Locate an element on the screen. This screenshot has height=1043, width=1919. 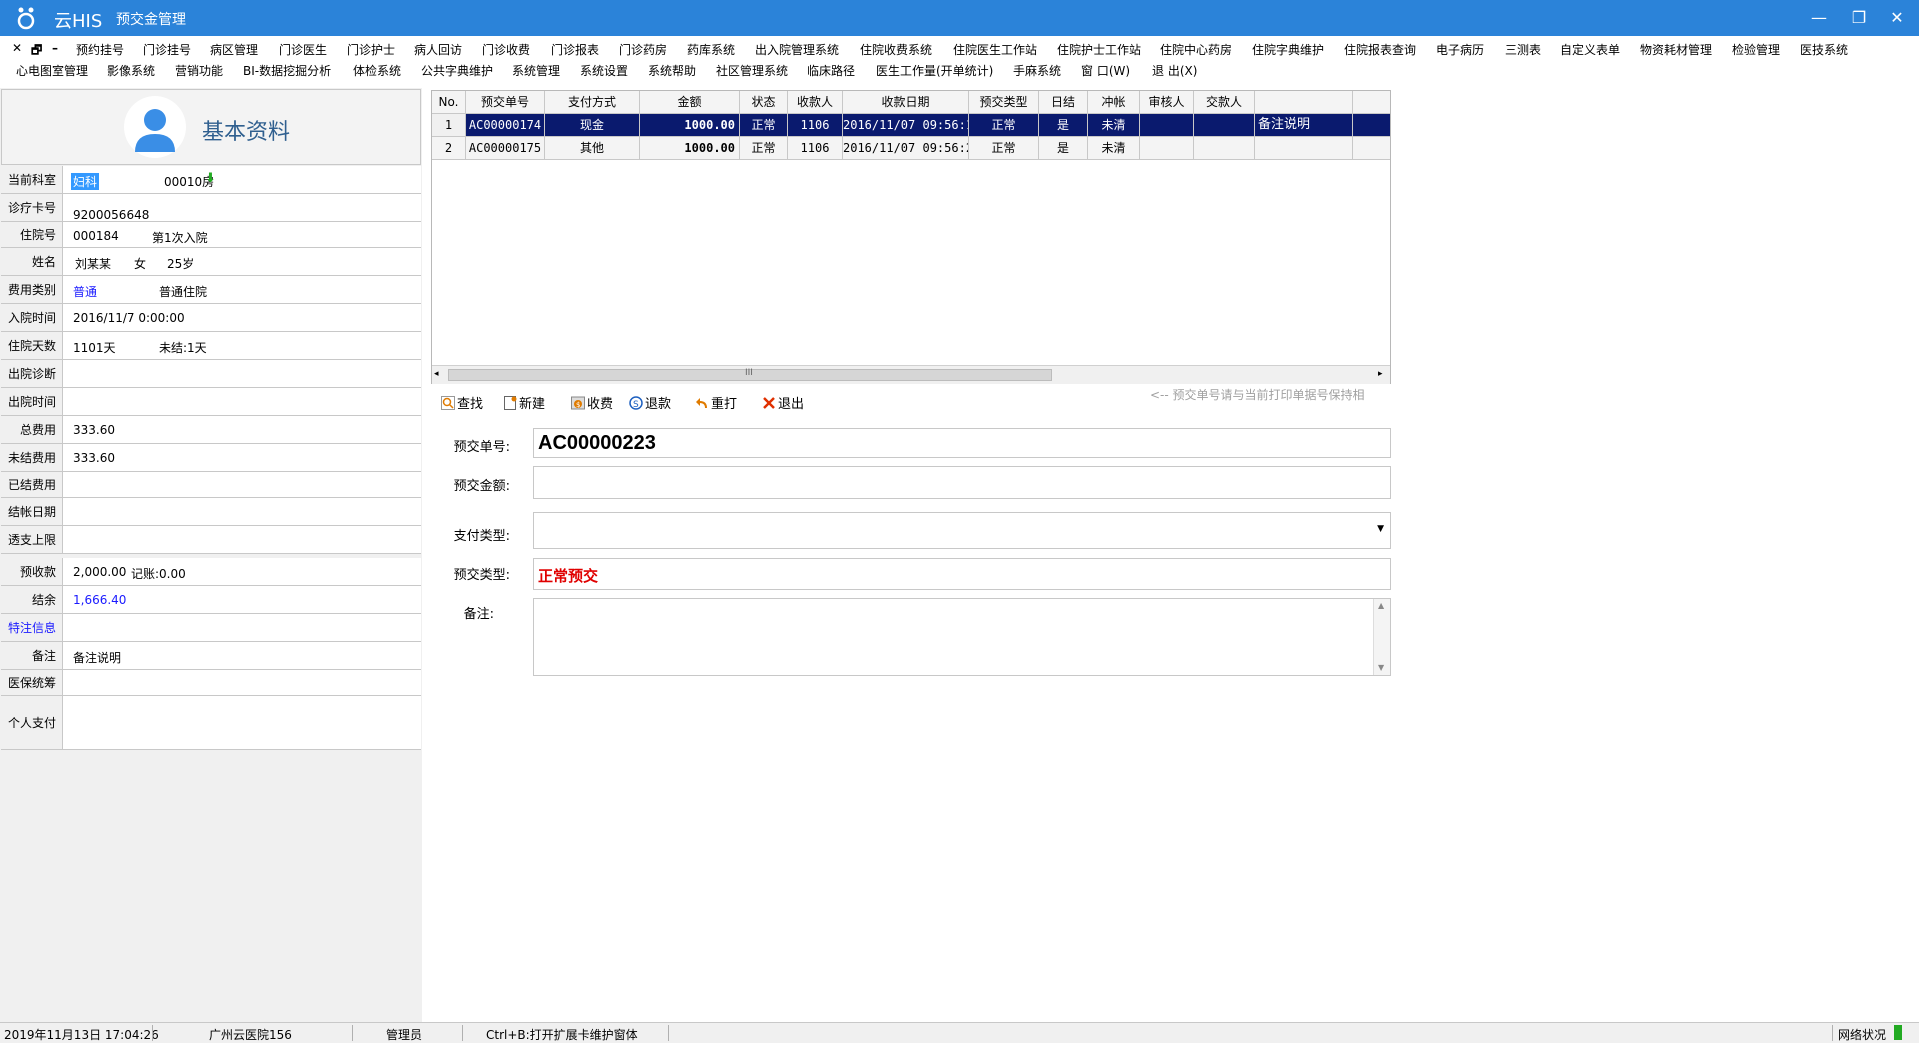
close-x-icon is located at coordinates (769, 403).